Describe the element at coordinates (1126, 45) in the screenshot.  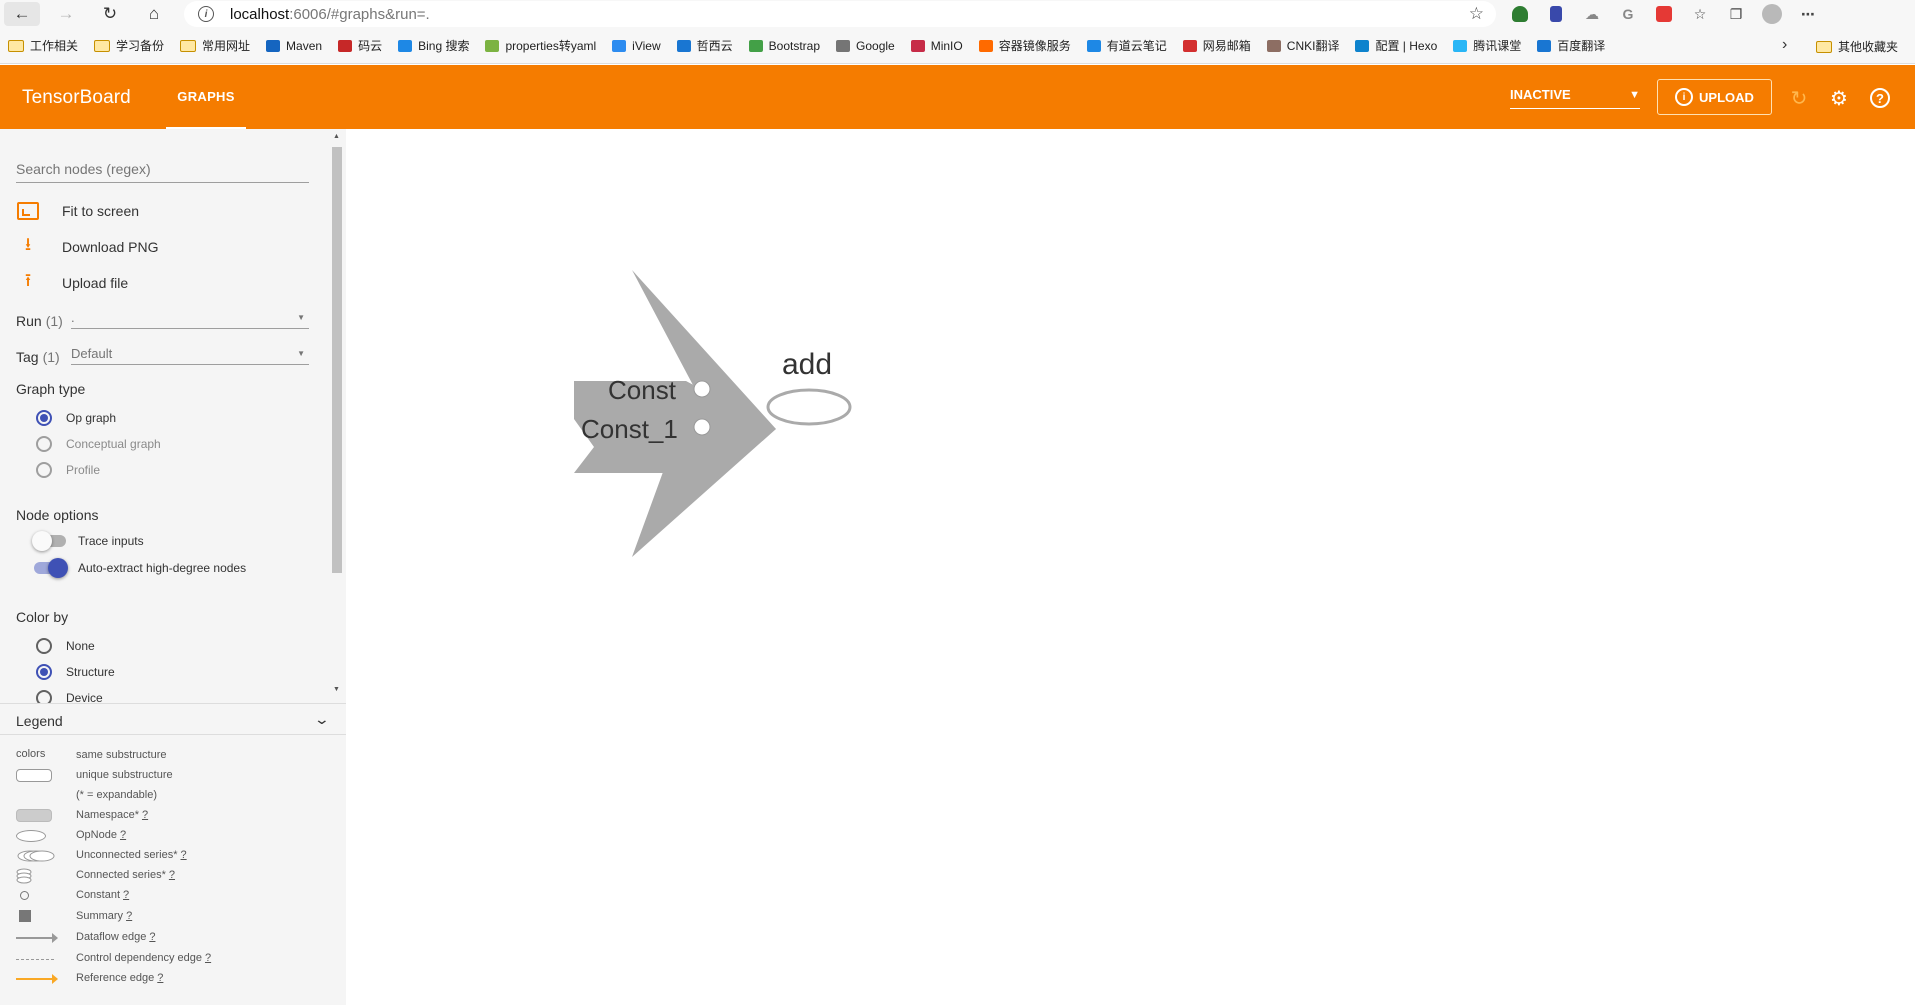
I see `bookmark-item: 有道云笔记` at that location.